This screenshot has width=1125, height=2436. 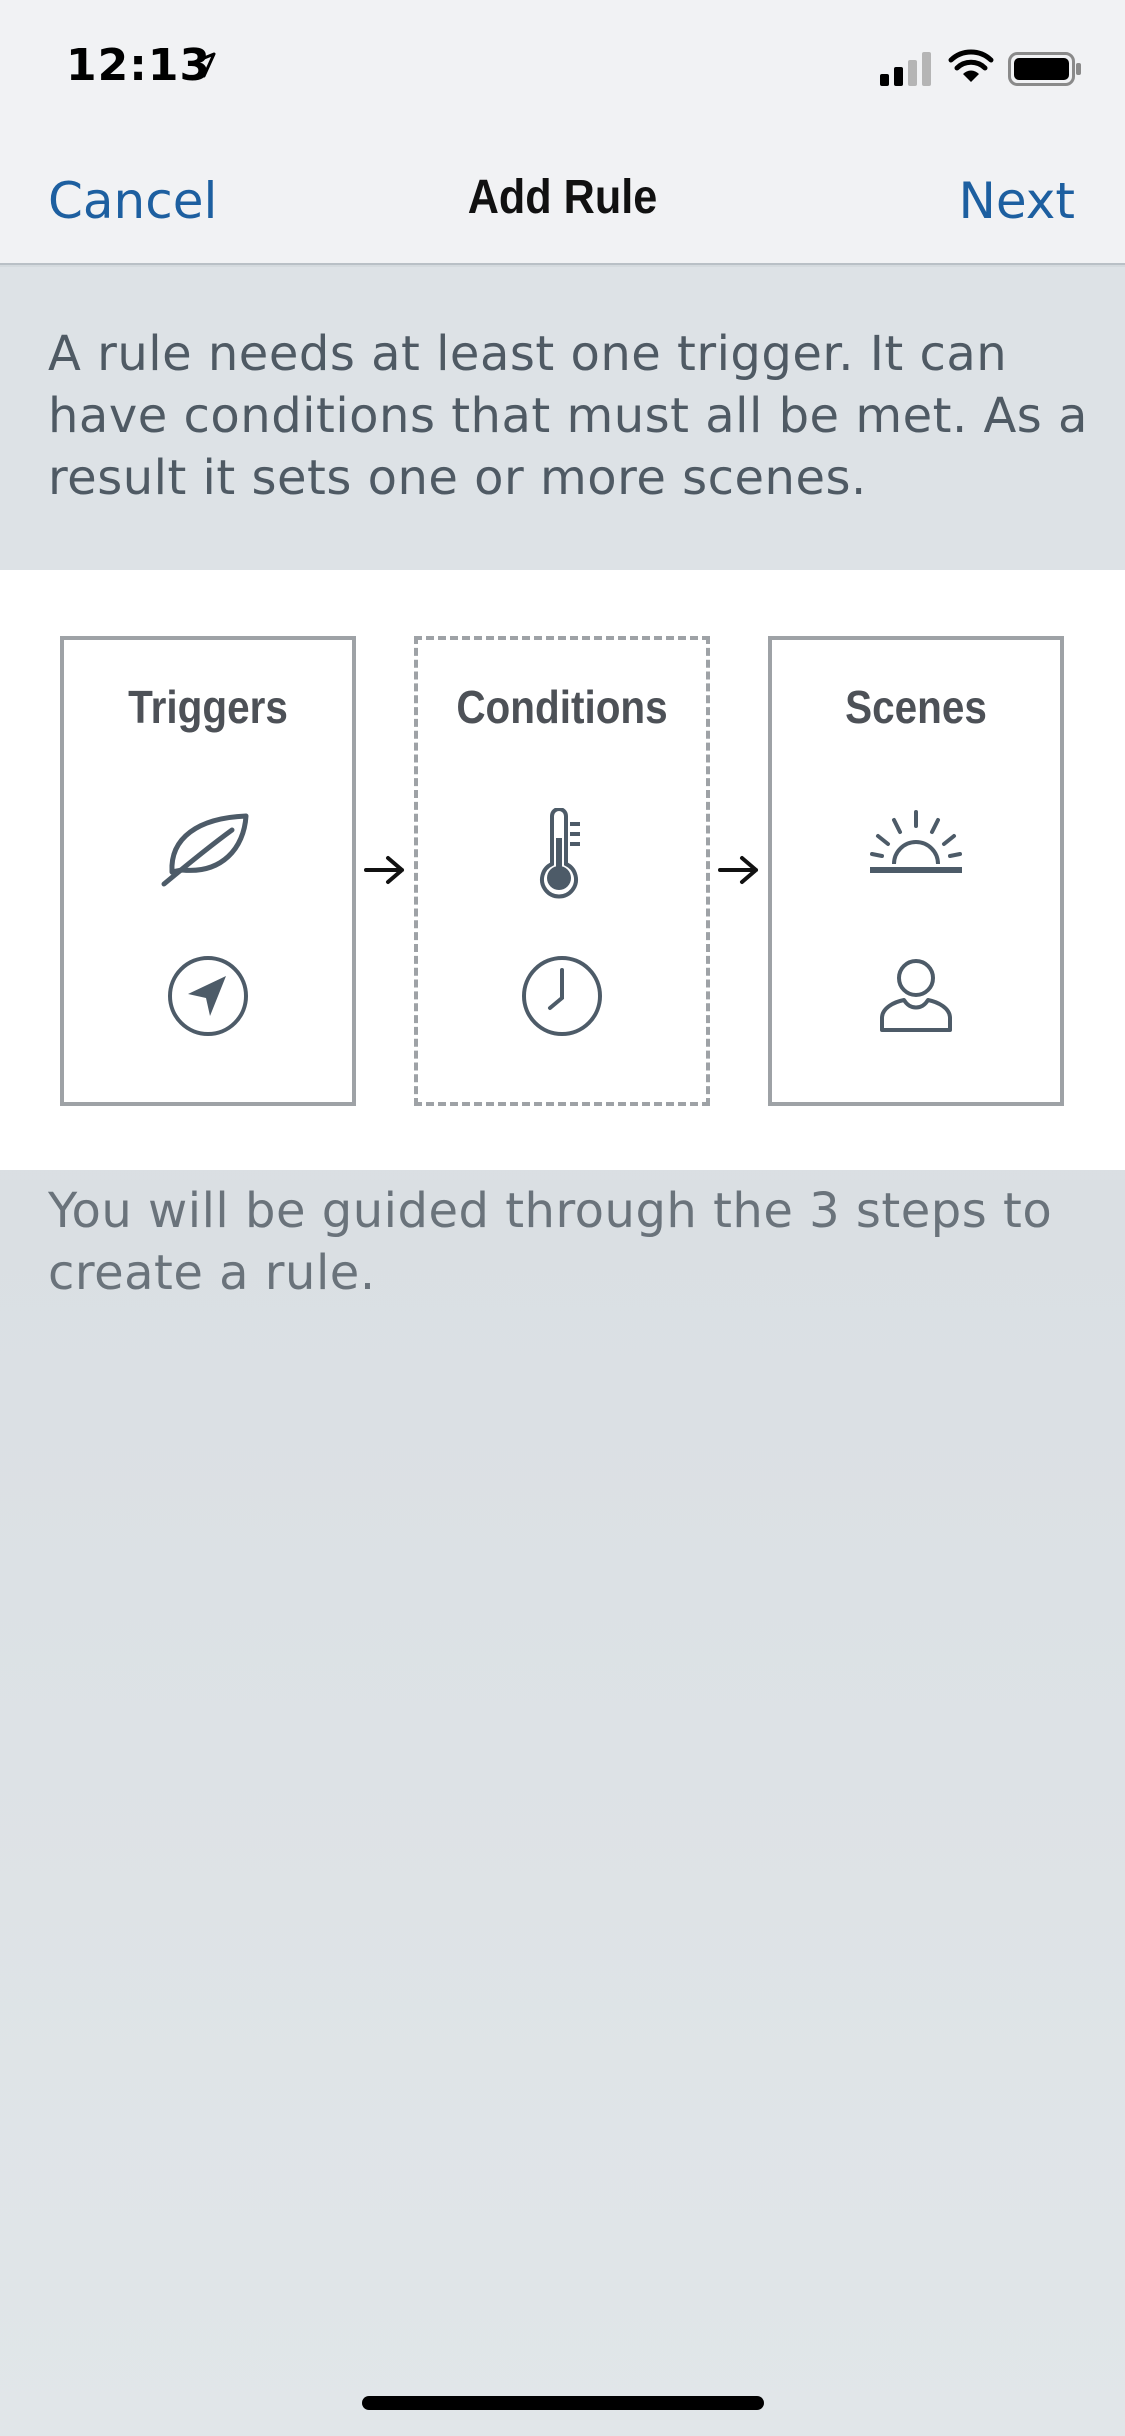 I want to click on wifi-icon, so click(x=971, y=65).